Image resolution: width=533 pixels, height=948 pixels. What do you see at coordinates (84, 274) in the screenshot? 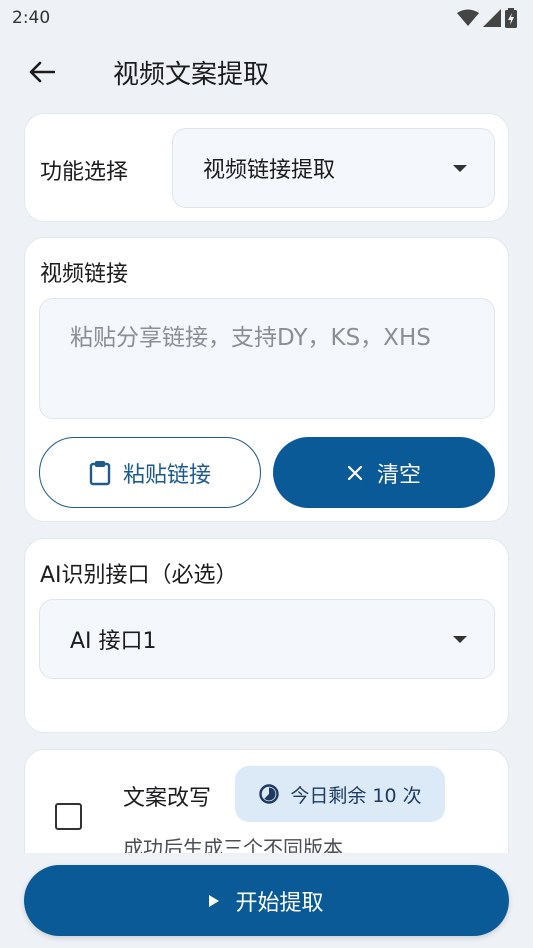
I see `video-link-label: 视频链接` at bounding box center [84, 274].